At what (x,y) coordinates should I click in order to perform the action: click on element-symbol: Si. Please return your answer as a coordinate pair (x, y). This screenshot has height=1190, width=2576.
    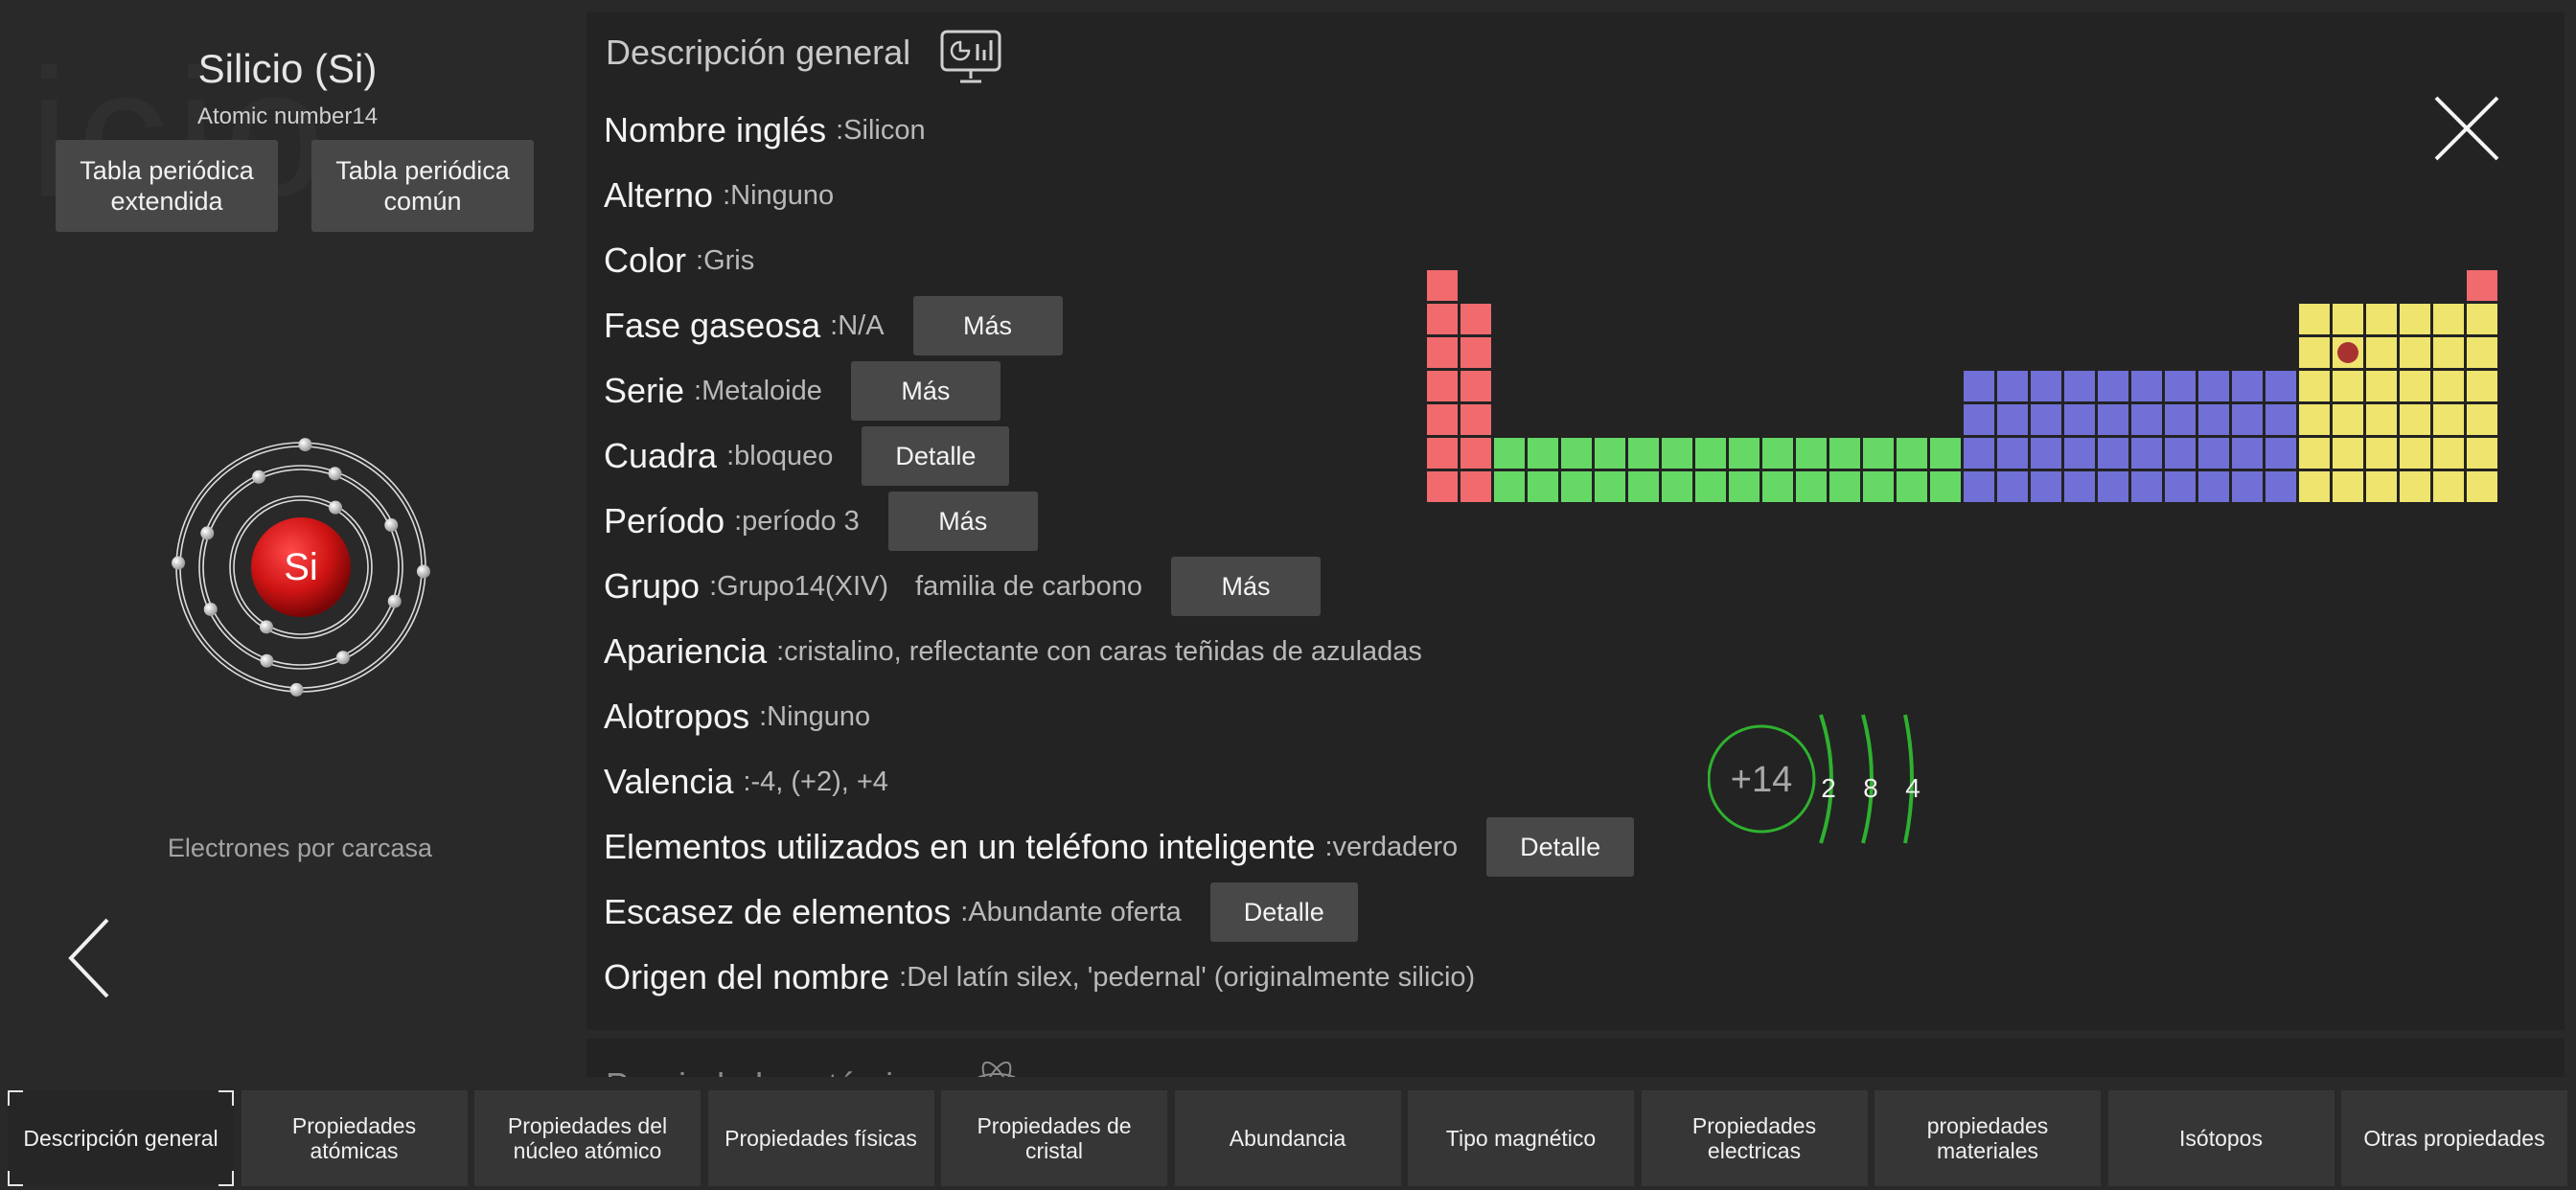
    Looking at the image, I should click on (301, 567).